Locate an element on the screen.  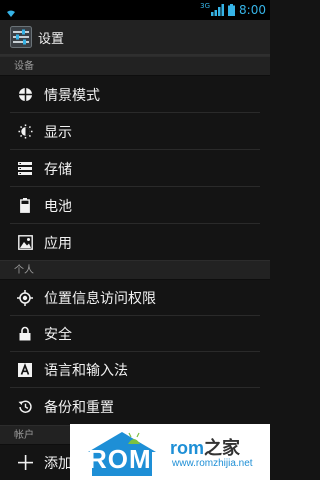
battery-status-icon is located at coordinates (232, 10).